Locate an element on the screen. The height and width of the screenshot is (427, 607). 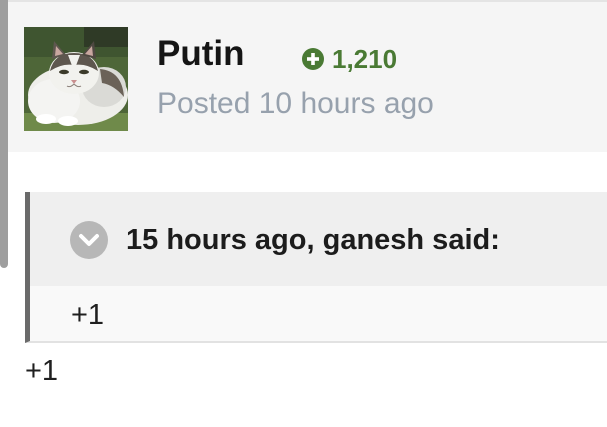
quote-citation-text: 15 hours ago, ganesh said: is located at coordinates (313, 240).